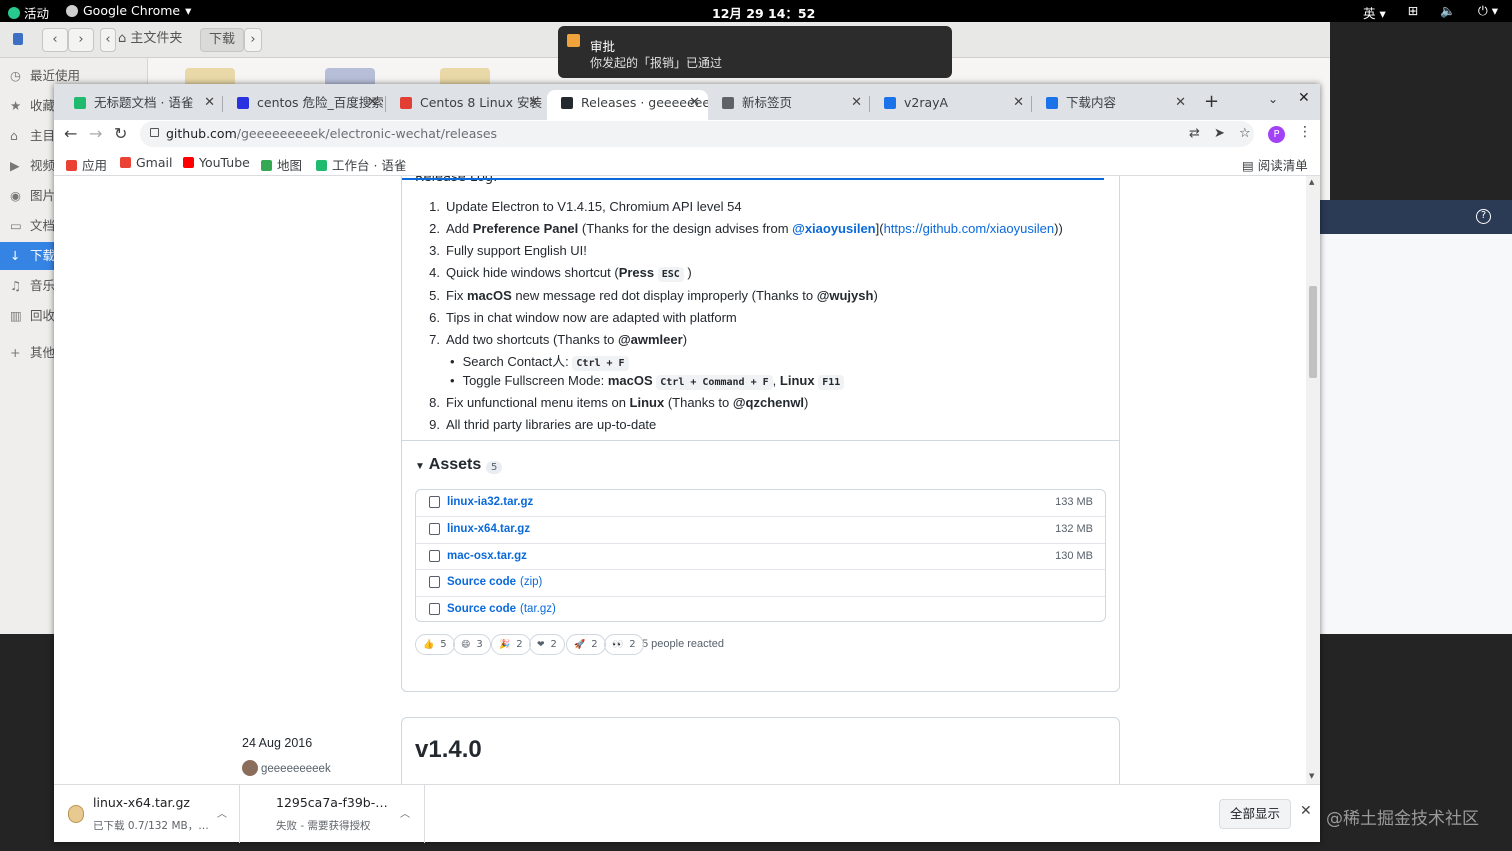 The width and height of the screenshot is (1512, 851). Describe the element at coordinates (250, 768) in the screenshot. I see `avatar` at that location.